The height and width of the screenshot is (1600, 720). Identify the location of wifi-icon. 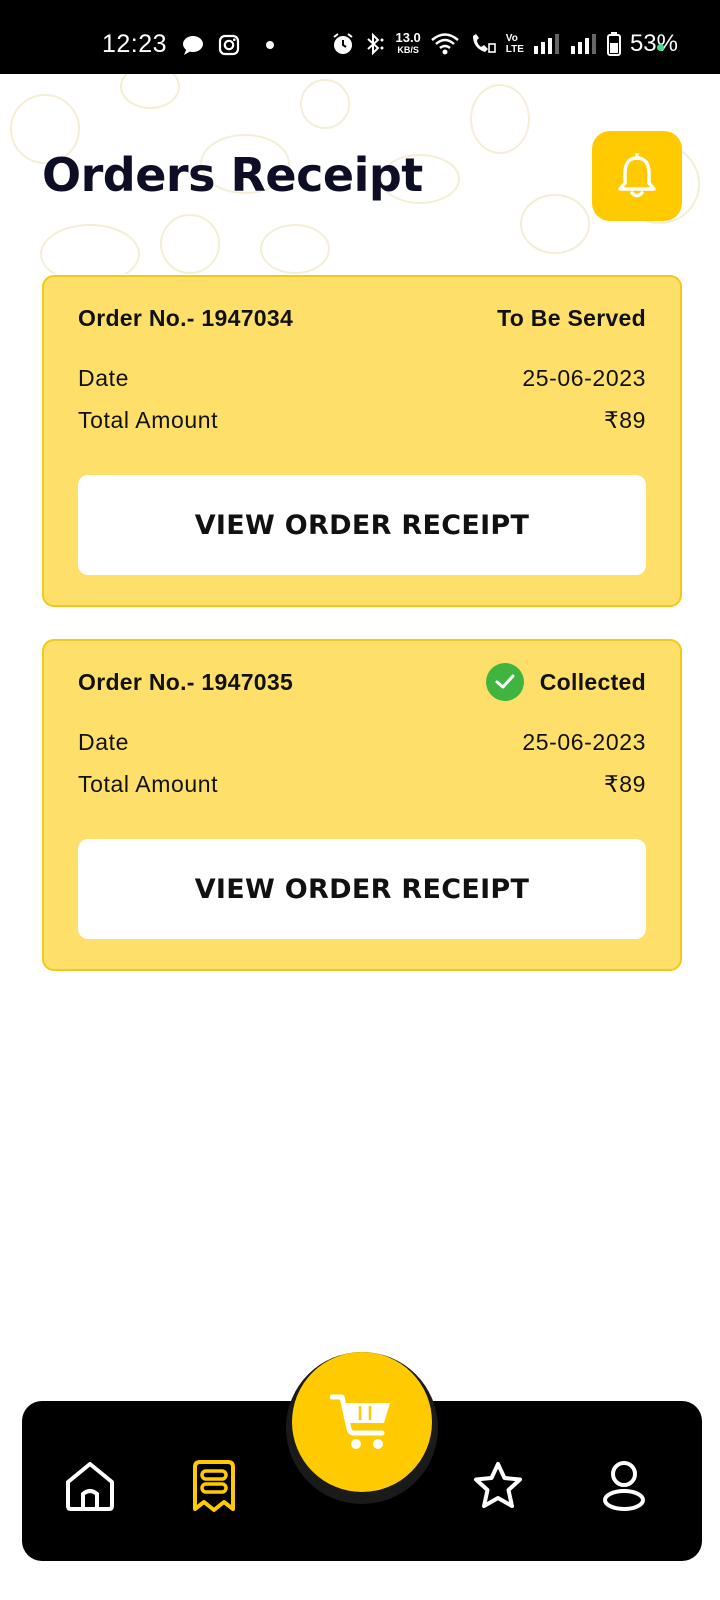
(444, 44).